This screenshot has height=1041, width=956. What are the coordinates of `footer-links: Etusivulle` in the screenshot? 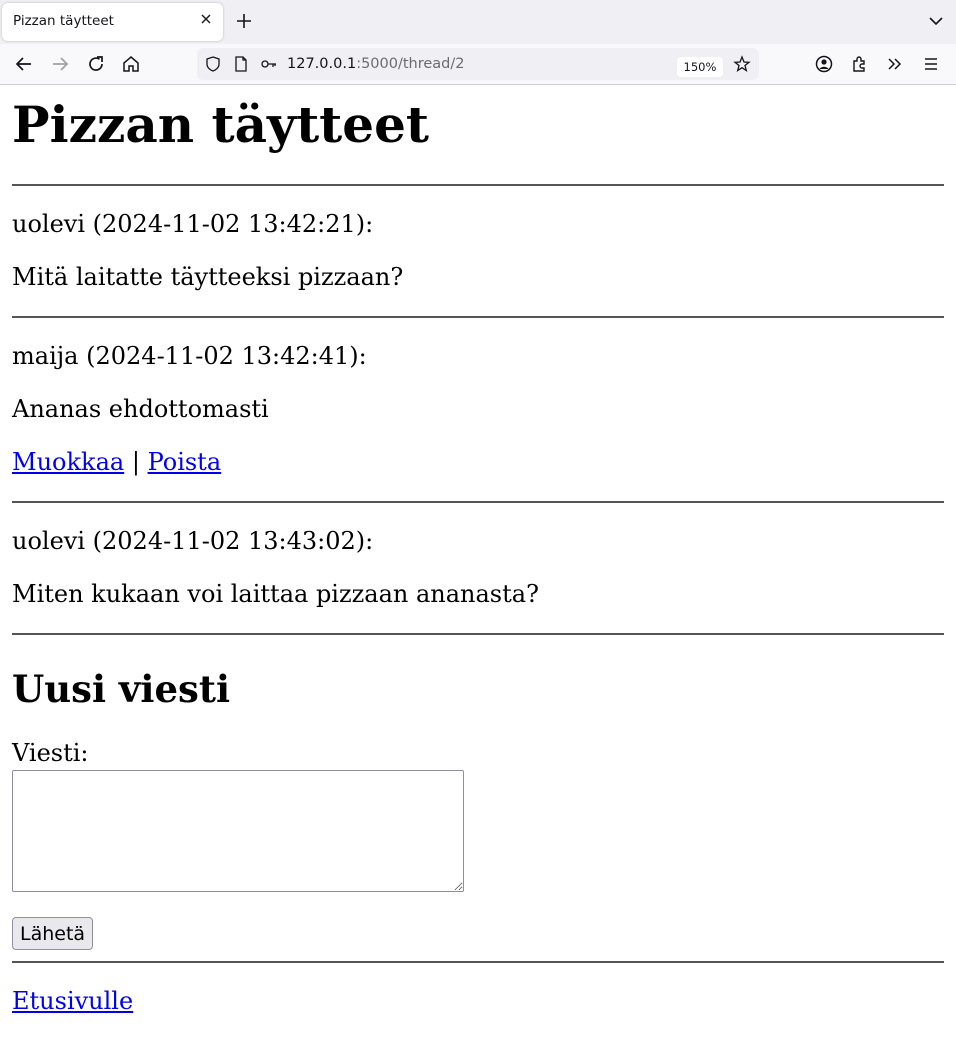 It's located at (72, 1001).